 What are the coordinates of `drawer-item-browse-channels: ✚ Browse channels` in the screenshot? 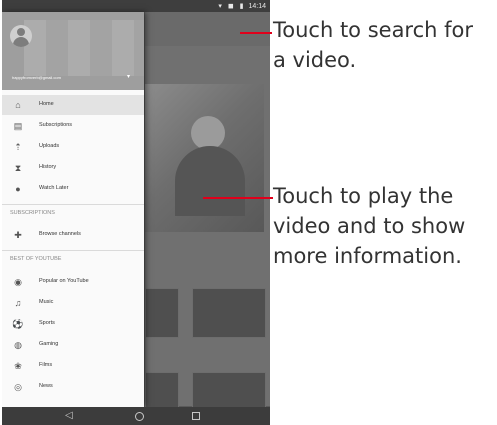 It's located at (73, 235).